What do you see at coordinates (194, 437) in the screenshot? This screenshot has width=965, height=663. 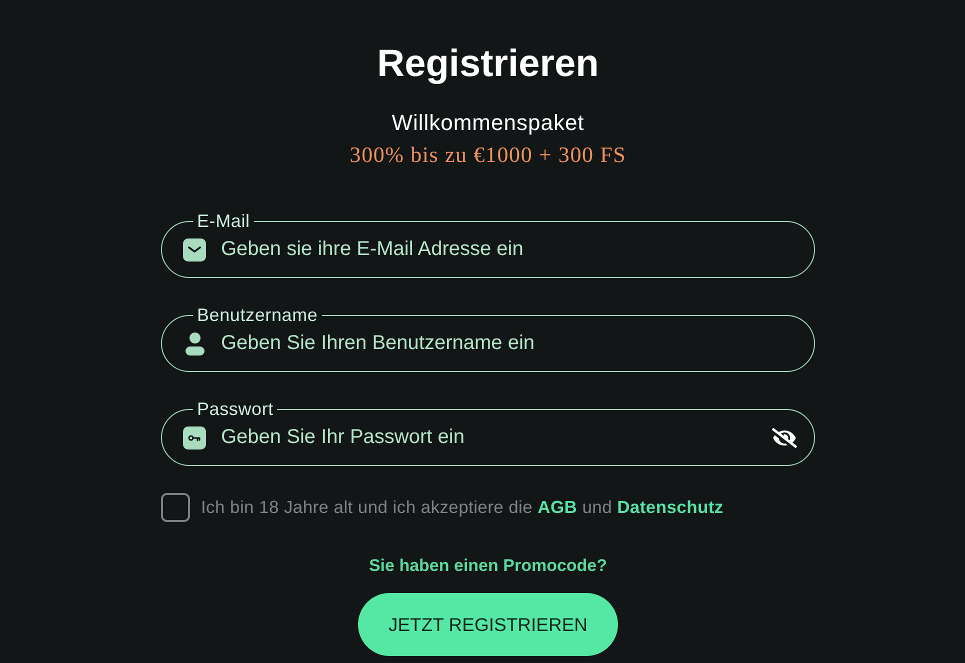 I see `key-icon` at bounding box center [194, 437].